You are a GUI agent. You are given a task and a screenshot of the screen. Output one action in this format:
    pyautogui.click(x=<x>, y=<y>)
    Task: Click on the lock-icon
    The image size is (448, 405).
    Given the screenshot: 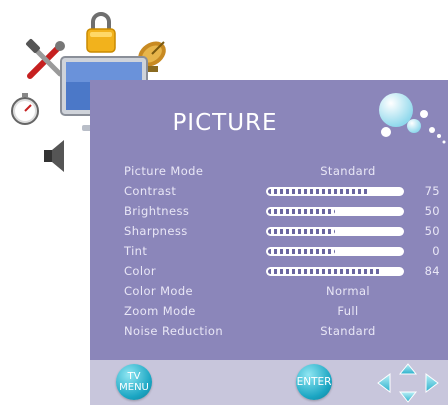 What is the action you would take?
    pyautogui.click(x=101, y=32)
    